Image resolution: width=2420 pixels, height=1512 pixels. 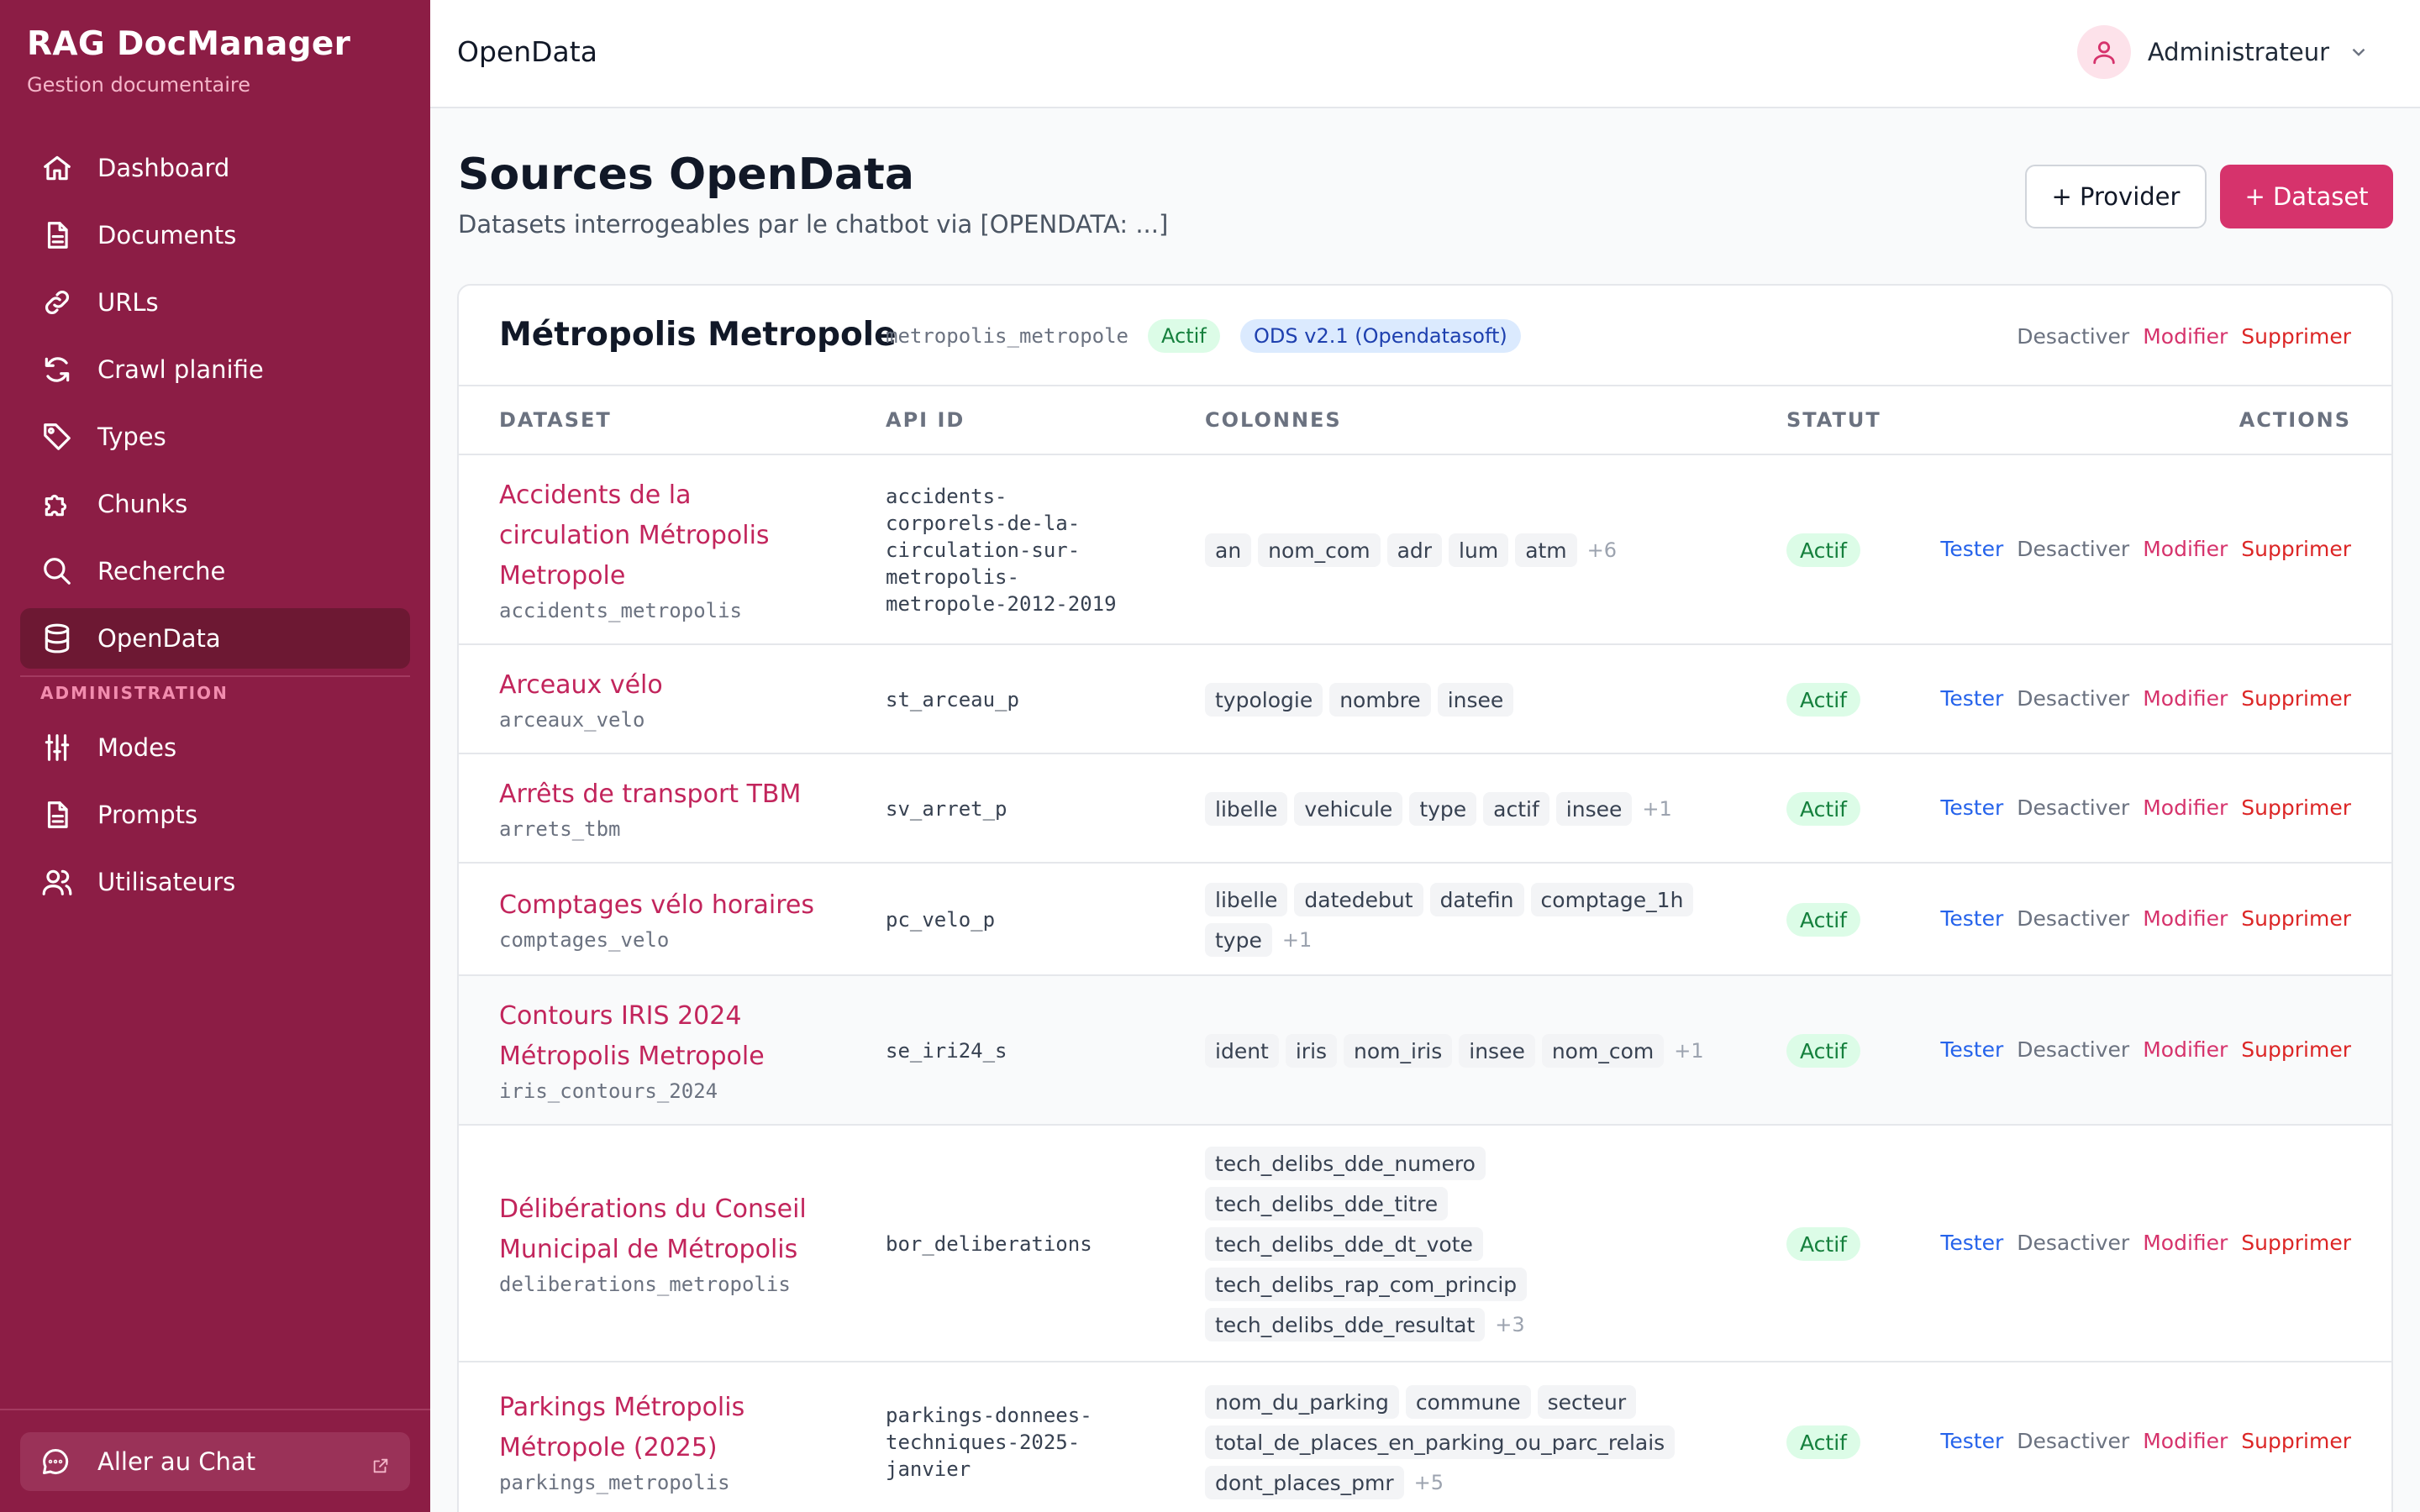 I want to click on link-icon, so click(x=57, y=302).